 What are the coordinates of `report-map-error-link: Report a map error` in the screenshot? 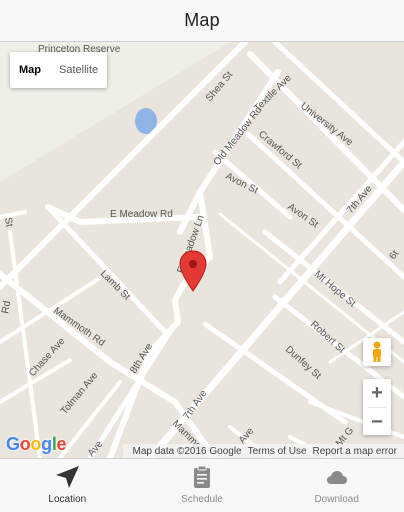 It's located at (355, 451).